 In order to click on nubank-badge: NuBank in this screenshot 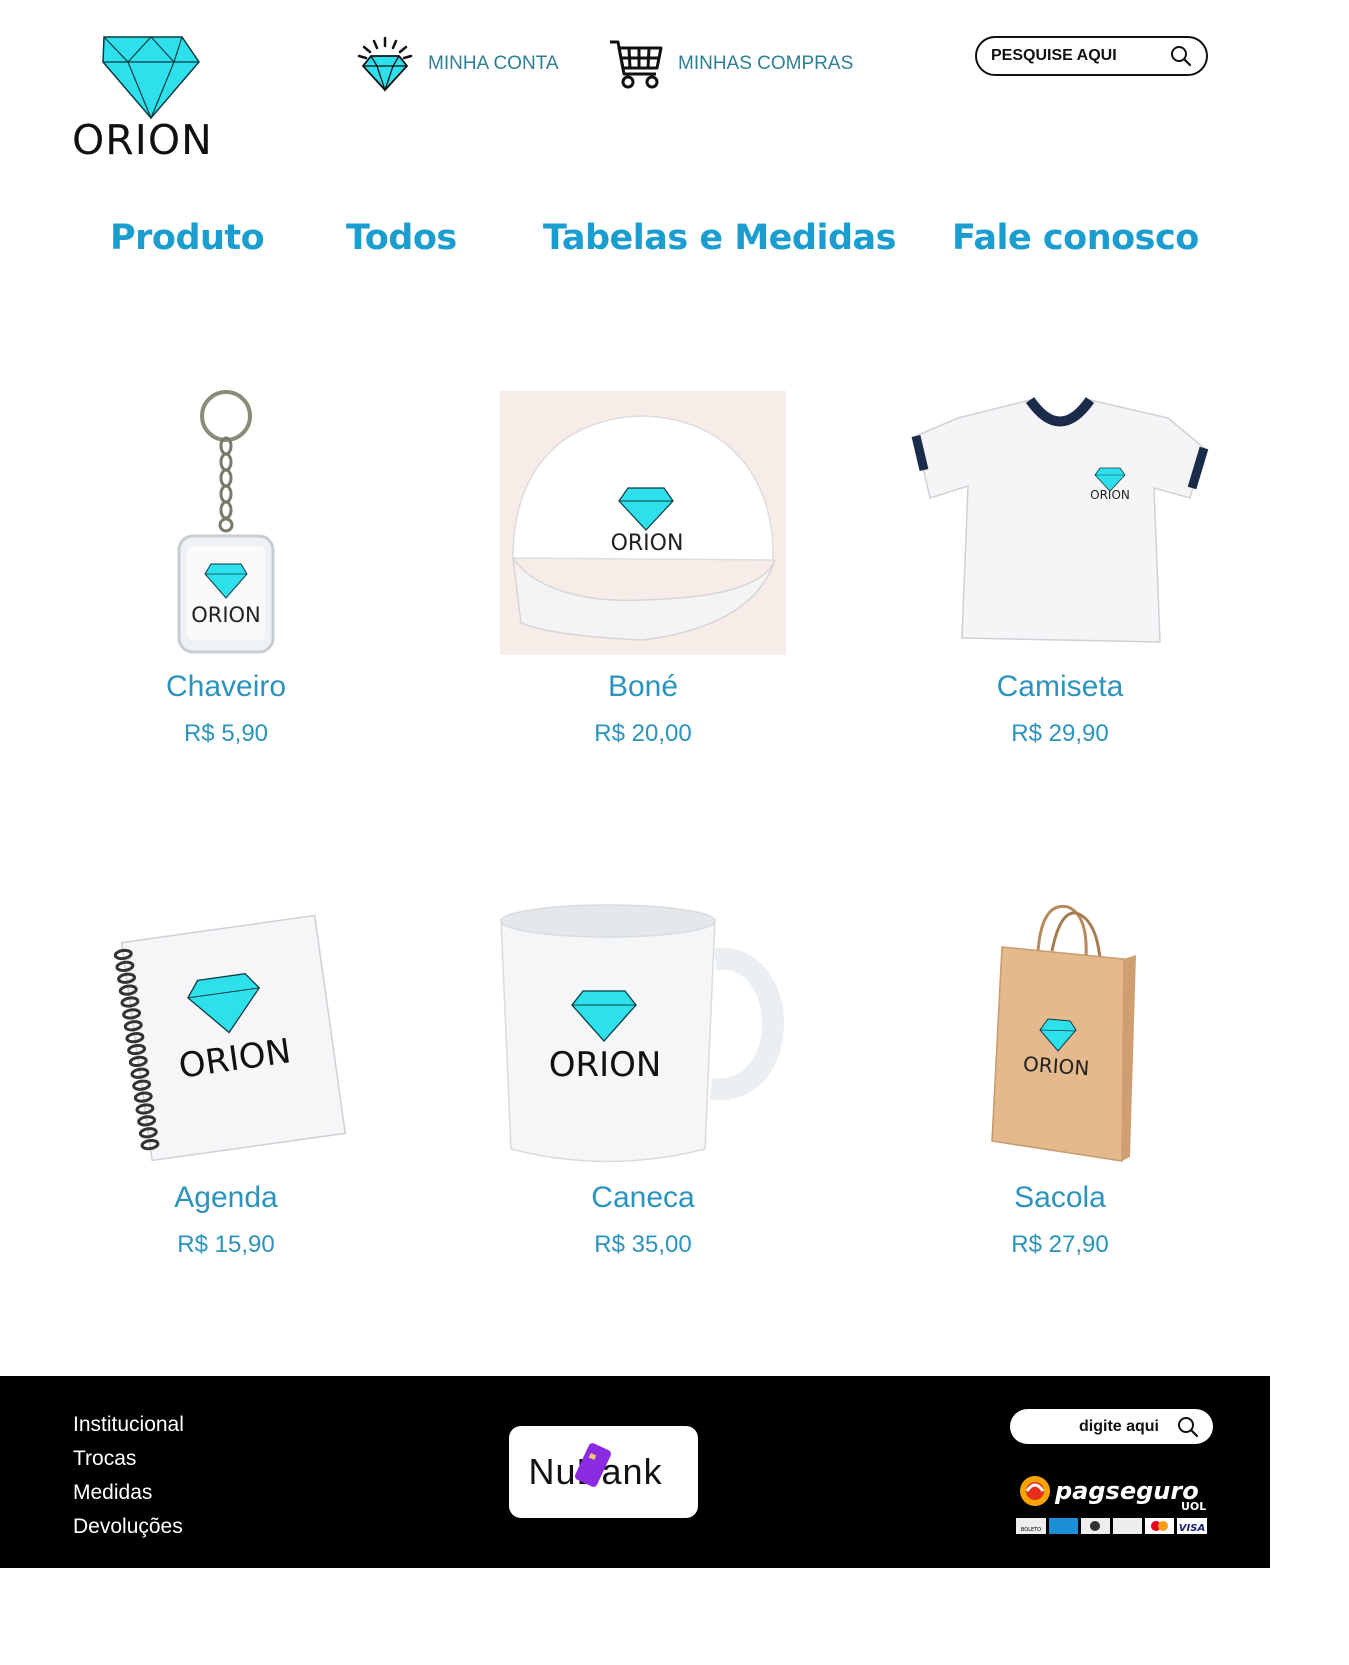, I will do `click(603, 1472)`.